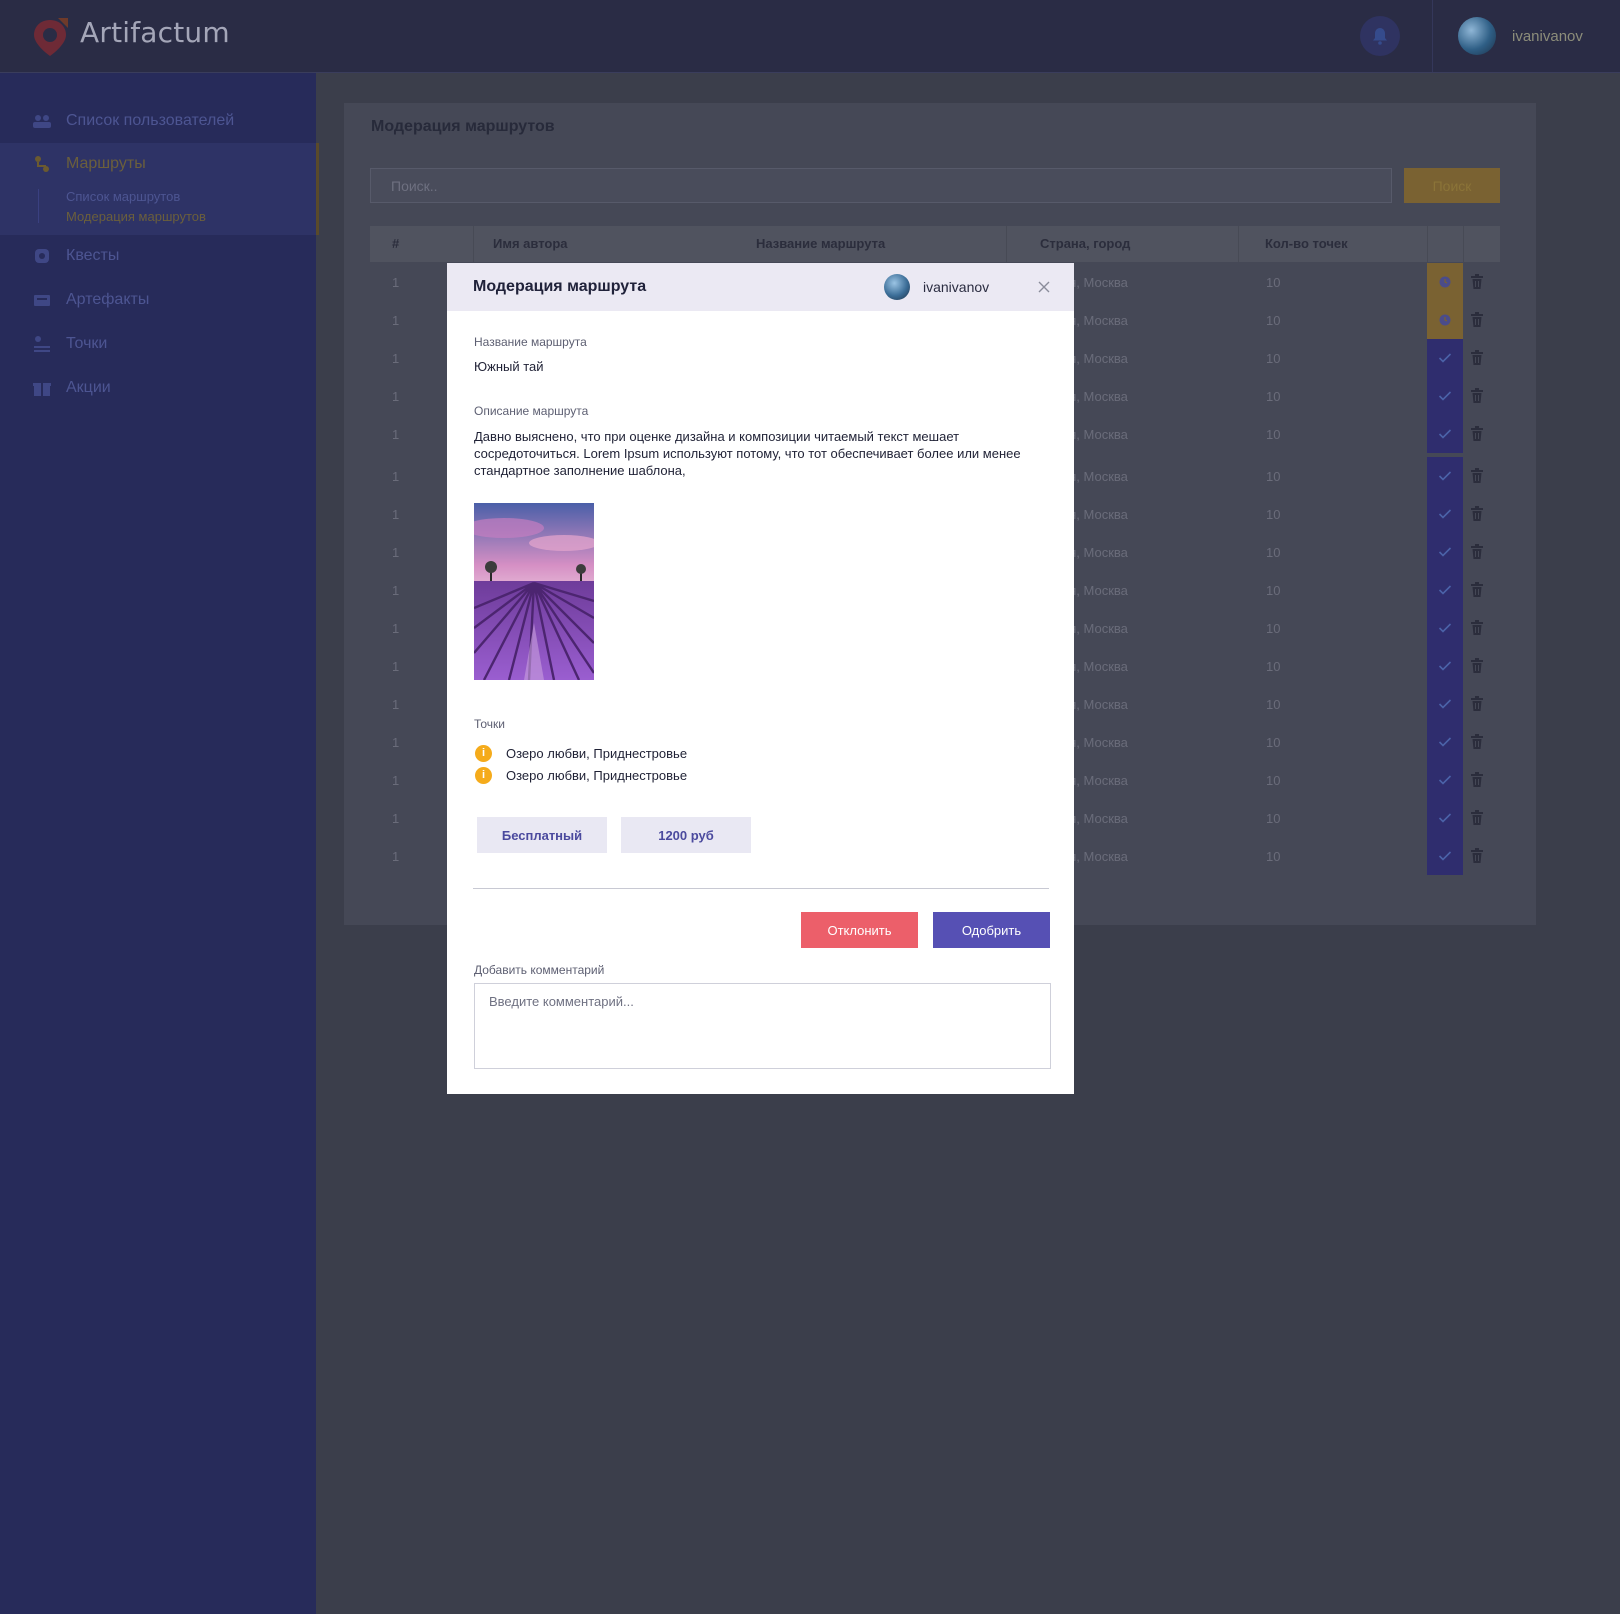 This screenshot has width=1620, height=1614. What do you see at coordinates (881, 185) in the screenshot?
I see `search-input: Поиск..` at bounding box center [881, 185].